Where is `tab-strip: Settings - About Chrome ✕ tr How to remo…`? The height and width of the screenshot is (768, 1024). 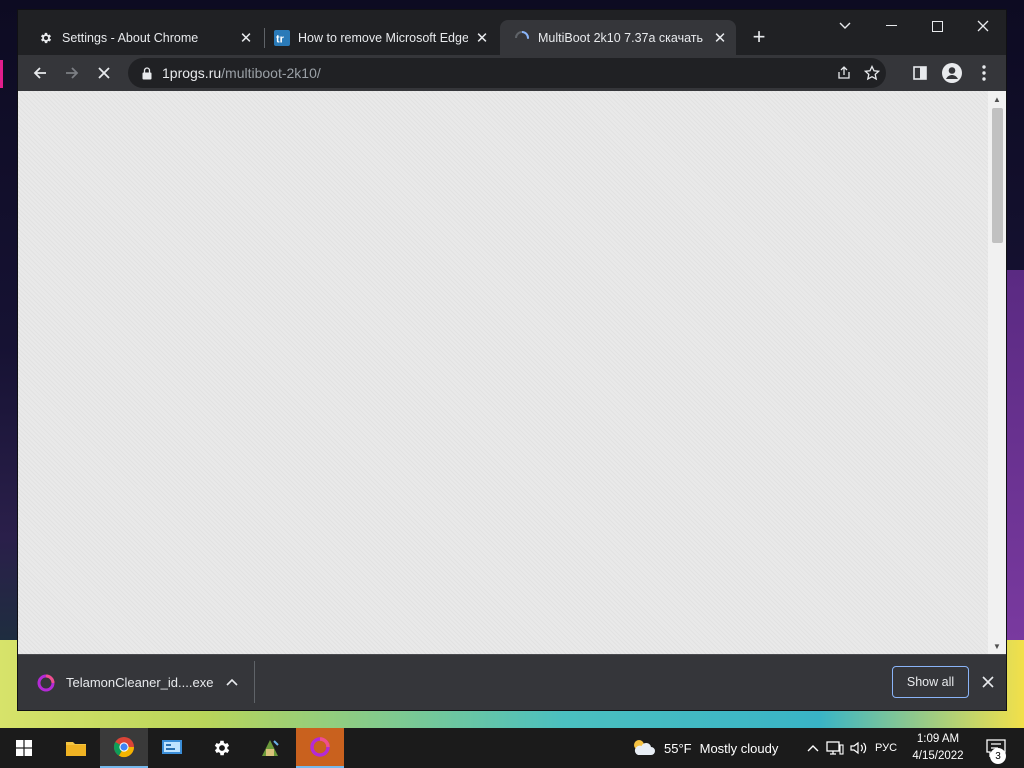 tab-strip: Settings - About Chrome ✕ tr How to remo… is located at coordinates (512, 32).